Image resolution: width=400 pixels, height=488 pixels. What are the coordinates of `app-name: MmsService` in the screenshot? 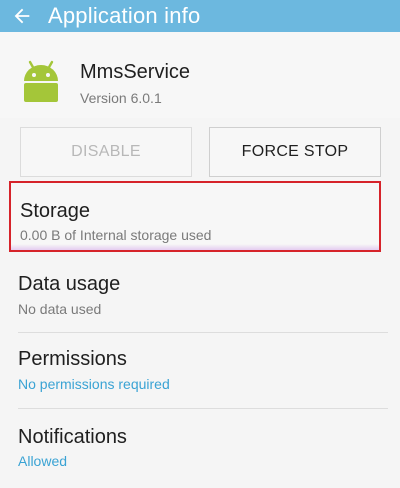 It's located at (135, 72).